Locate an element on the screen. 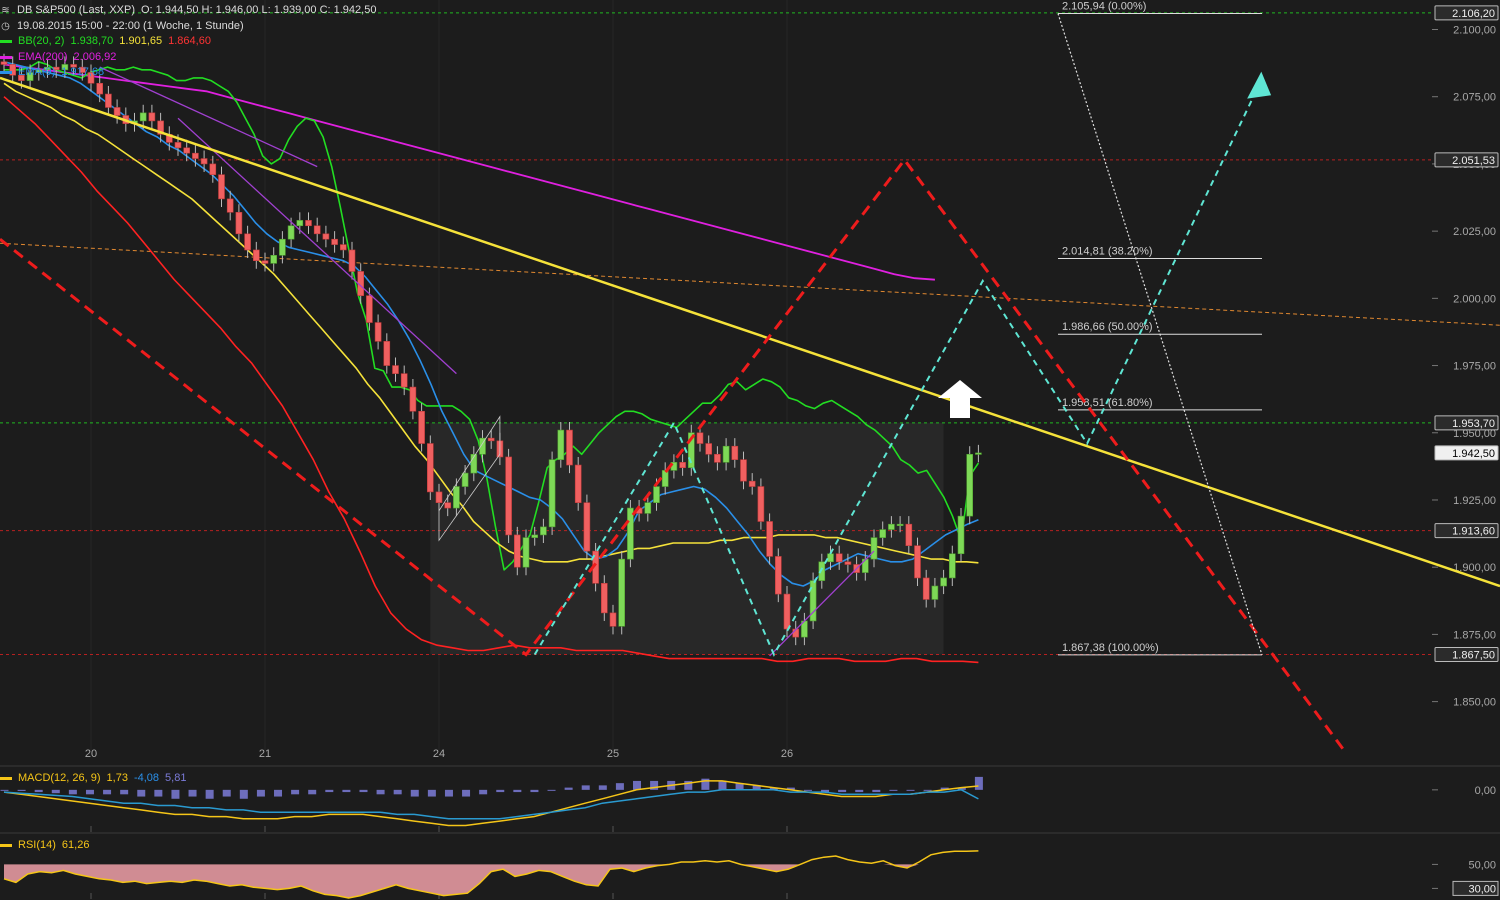 The height and width of the screenshot is (900, 1500). y-tick-label: 2.025,00 is located at coordinates (1474, 232).